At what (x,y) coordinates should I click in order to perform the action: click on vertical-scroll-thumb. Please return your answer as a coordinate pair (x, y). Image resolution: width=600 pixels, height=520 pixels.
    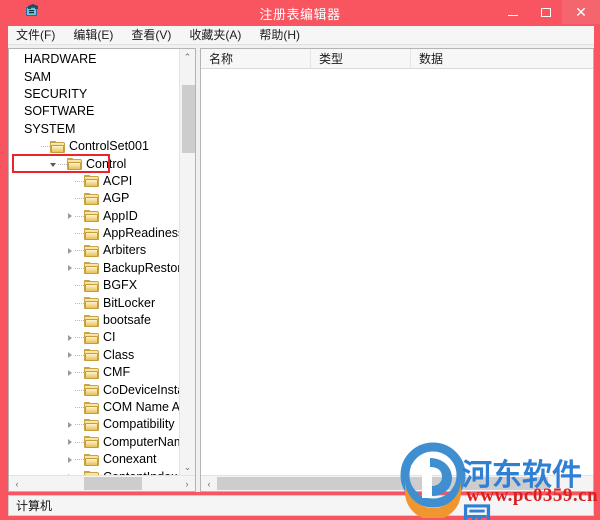
    Looking at the image, I should click on (188, 119).